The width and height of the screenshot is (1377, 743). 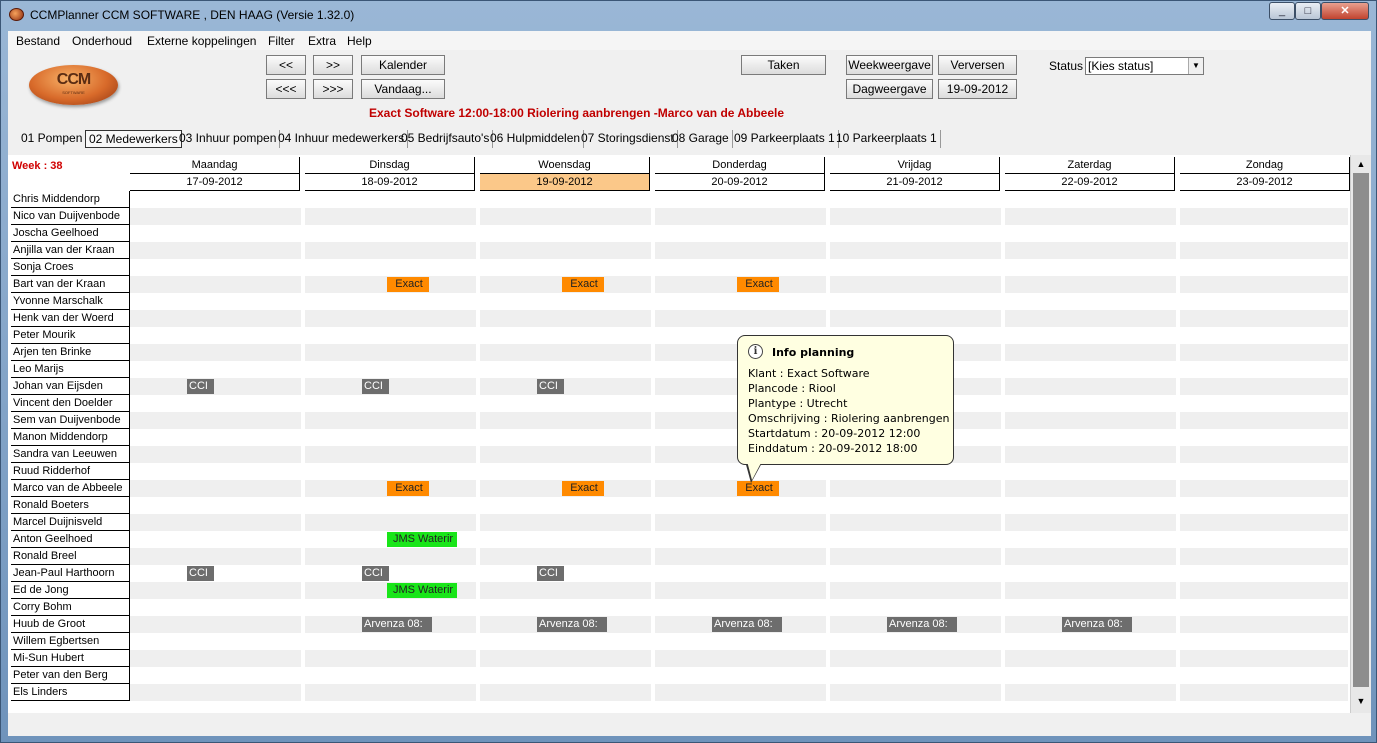 I want to click on employee-name: Ed de Jong, so click(x=70, y=590).